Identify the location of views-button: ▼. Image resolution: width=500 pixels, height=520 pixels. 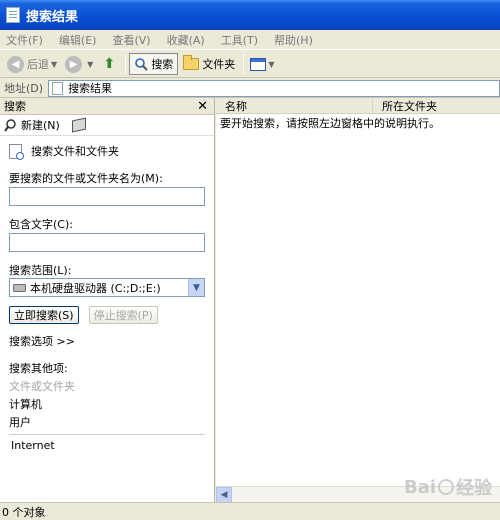
(262, 64).